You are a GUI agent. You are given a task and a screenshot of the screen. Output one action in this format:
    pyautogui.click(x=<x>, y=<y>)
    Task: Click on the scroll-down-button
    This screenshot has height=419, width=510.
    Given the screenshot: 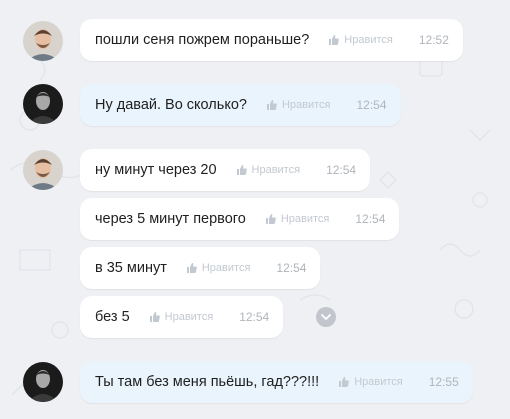 What is the action you would take?
    pyautogui.click(x=326, y=317)
    